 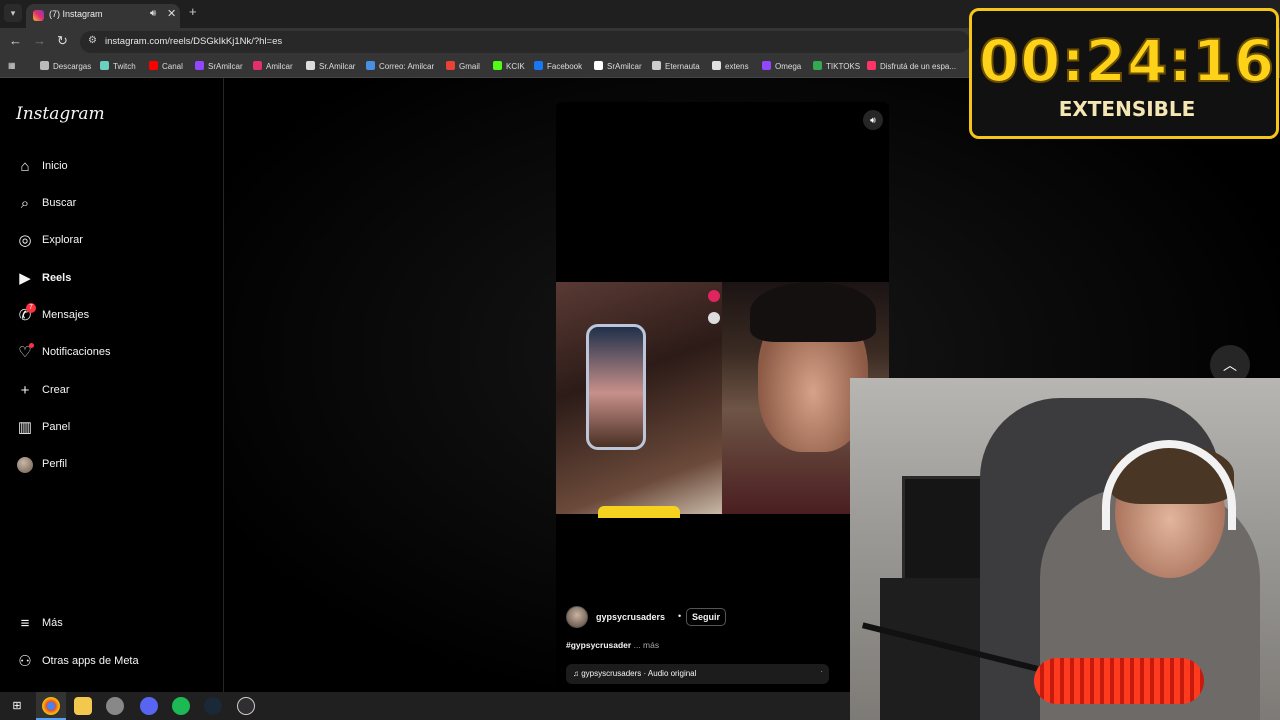 I want to click on plus-icon: +, so click(x=25, y=390).